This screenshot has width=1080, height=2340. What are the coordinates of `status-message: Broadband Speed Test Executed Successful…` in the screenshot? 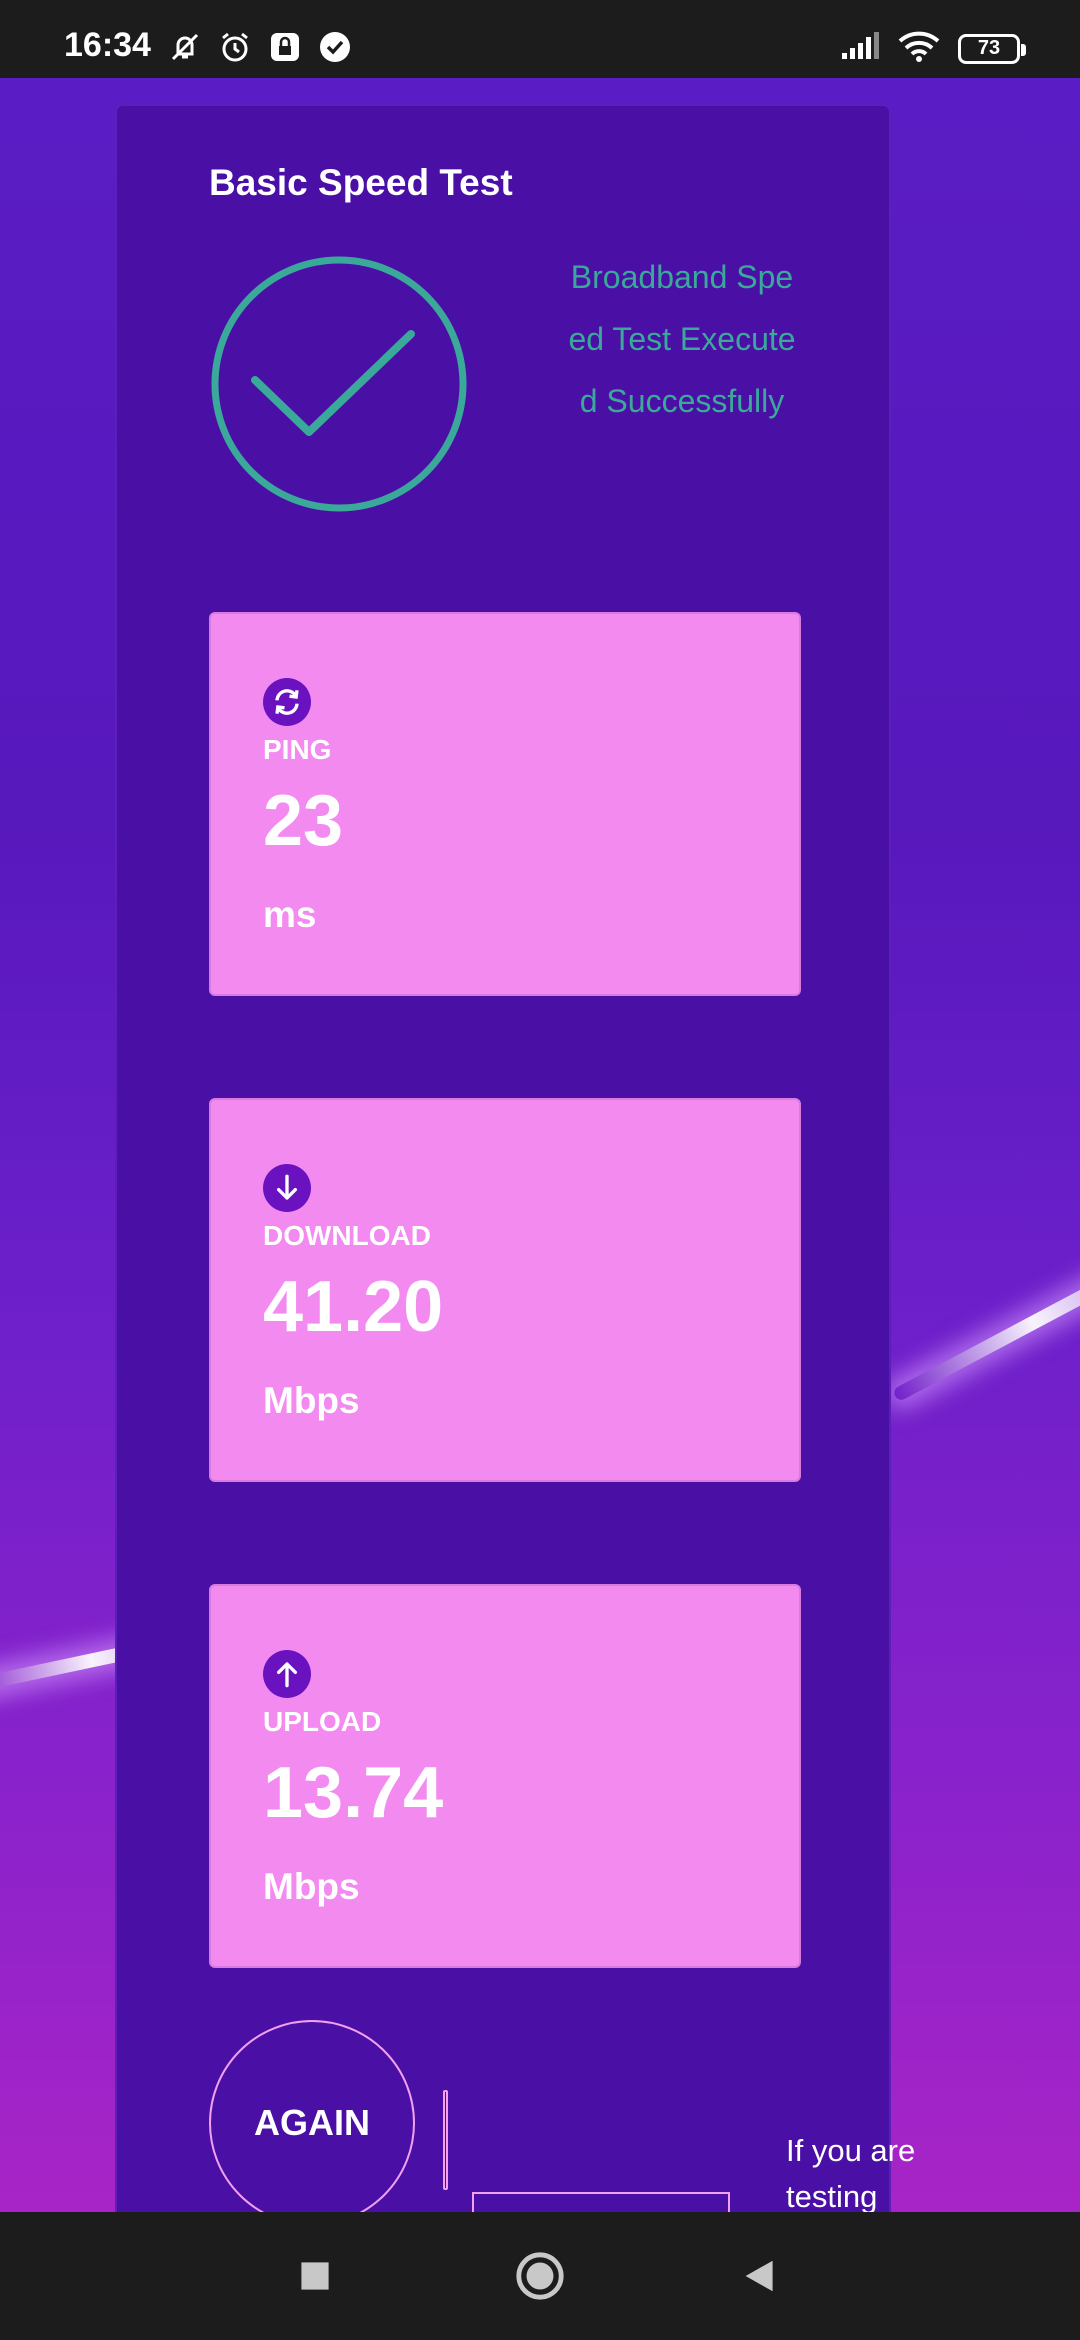 It's located at (682, 339).